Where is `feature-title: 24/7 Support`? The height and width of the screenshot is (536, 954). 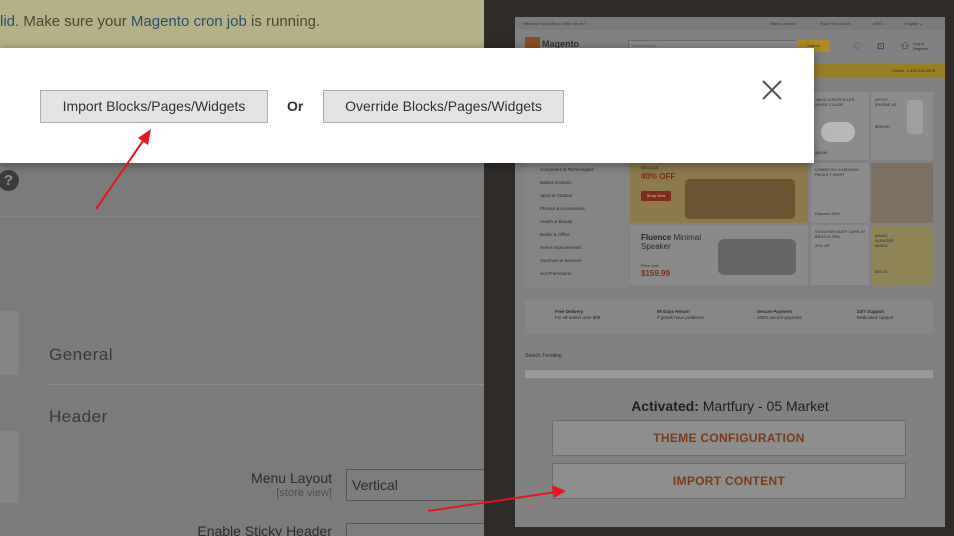
feature-title: 24/7 Support is located at coordinates (871, 311).